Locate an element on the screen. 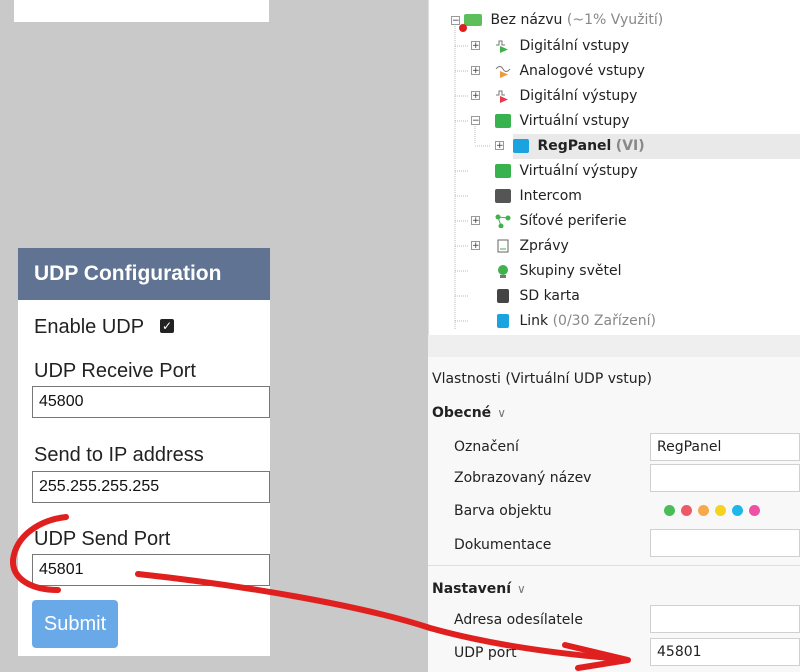 This screenshot has height=672, width=800. udp-configuration-title: UDP Configuration is located at coordinates (144, 274).